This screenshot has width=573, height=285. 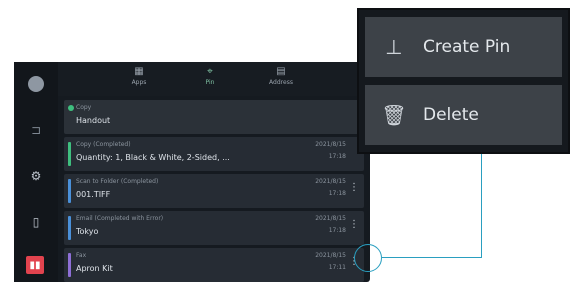 I want to click on tab-address-label: Address, so click(x=281, y=82).